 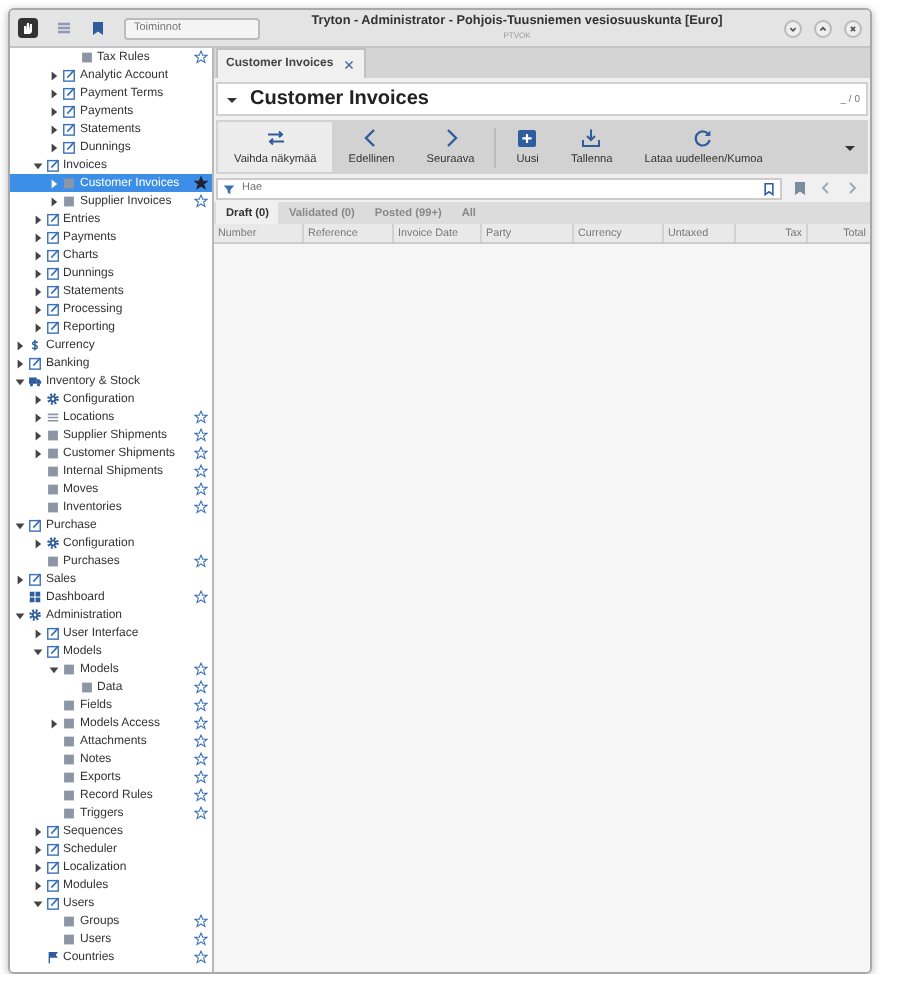 I want to click on maximize-button, so click(x=823, y=28).